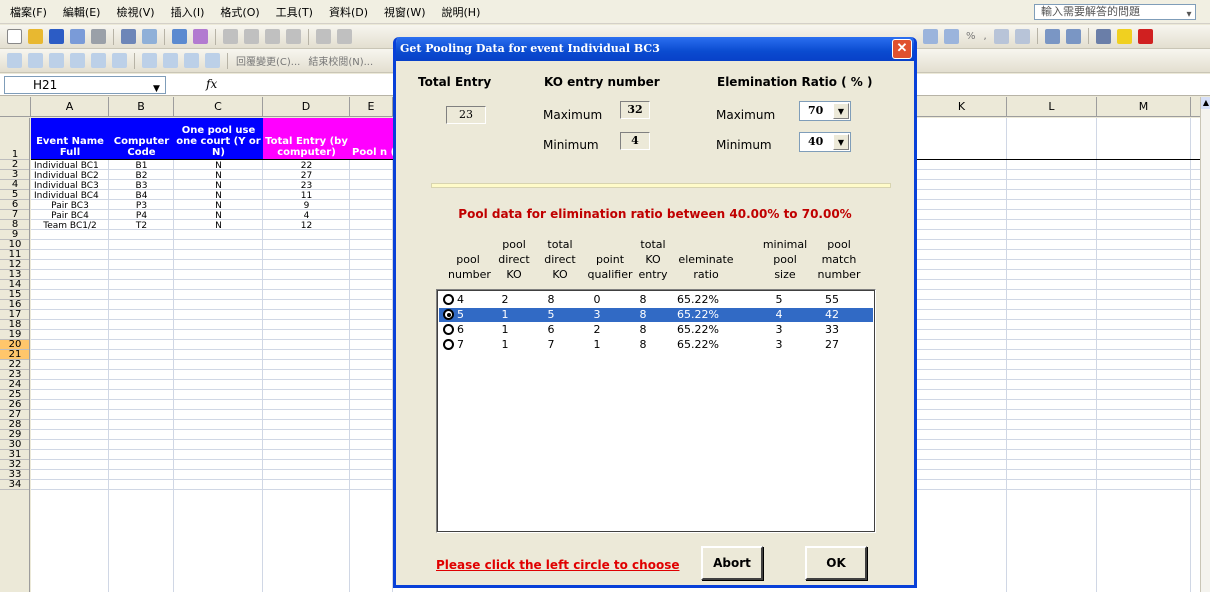  What do you see at coordinates (272, 36) in the screenshot?
I see `paste-icon` at bounding box center [272, 36].